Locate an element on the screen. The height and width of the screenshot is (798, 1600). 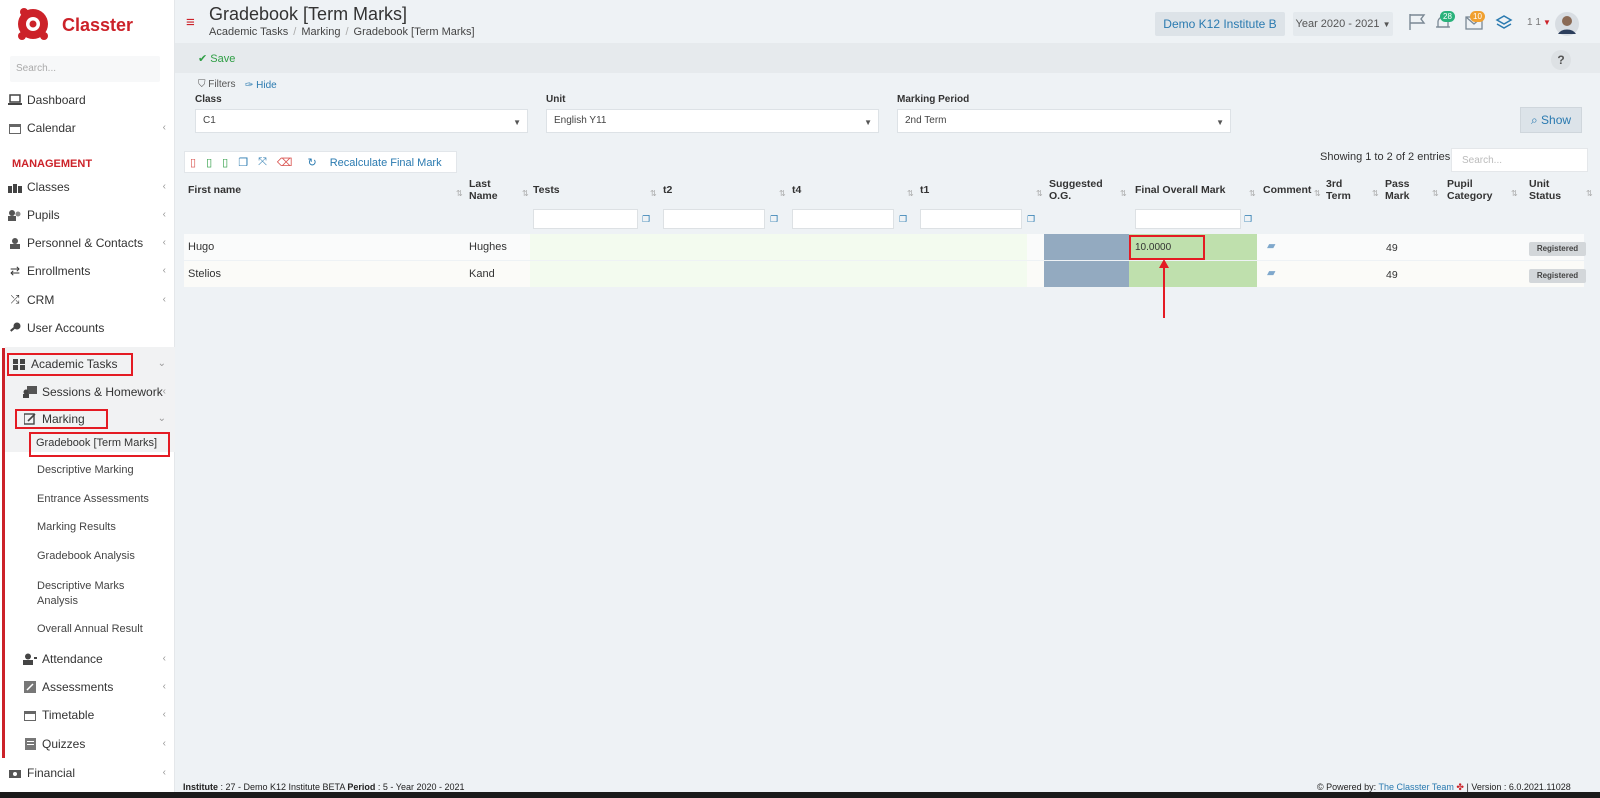
first-name-cell: Hugo is located at coordinates (201, 247).